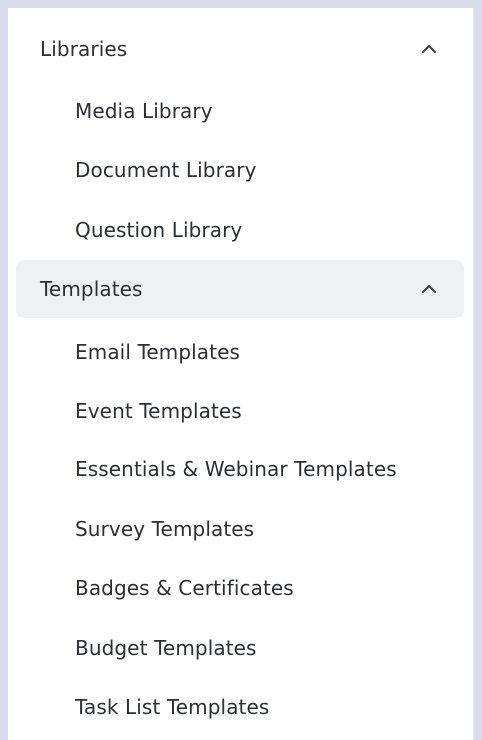 The image size is (482, 740). What do you see at coordinates (91, 289) in the screenshot?
I see `section-title-templates: Templates` at bounding box center [91, 289].